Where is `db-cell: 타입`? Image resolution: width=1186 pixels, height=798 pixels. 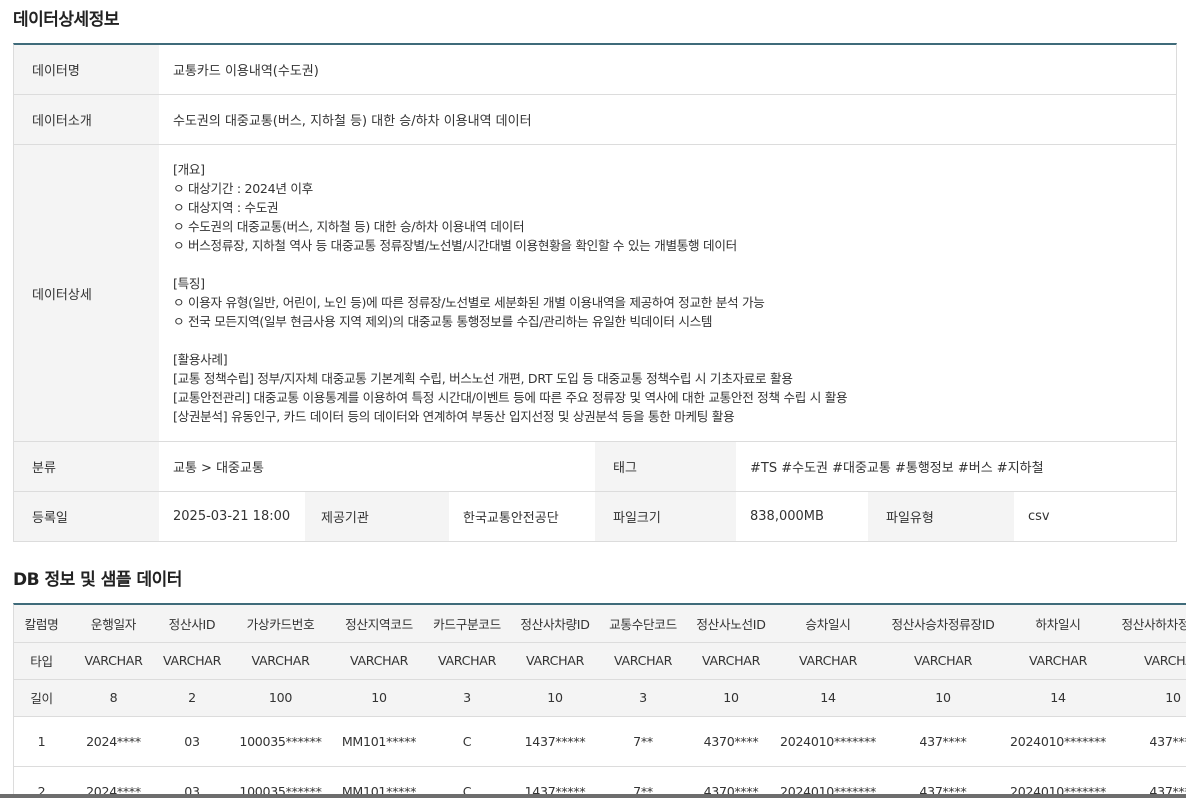 db-cell: 타입 is located at coordinates (41, 661).